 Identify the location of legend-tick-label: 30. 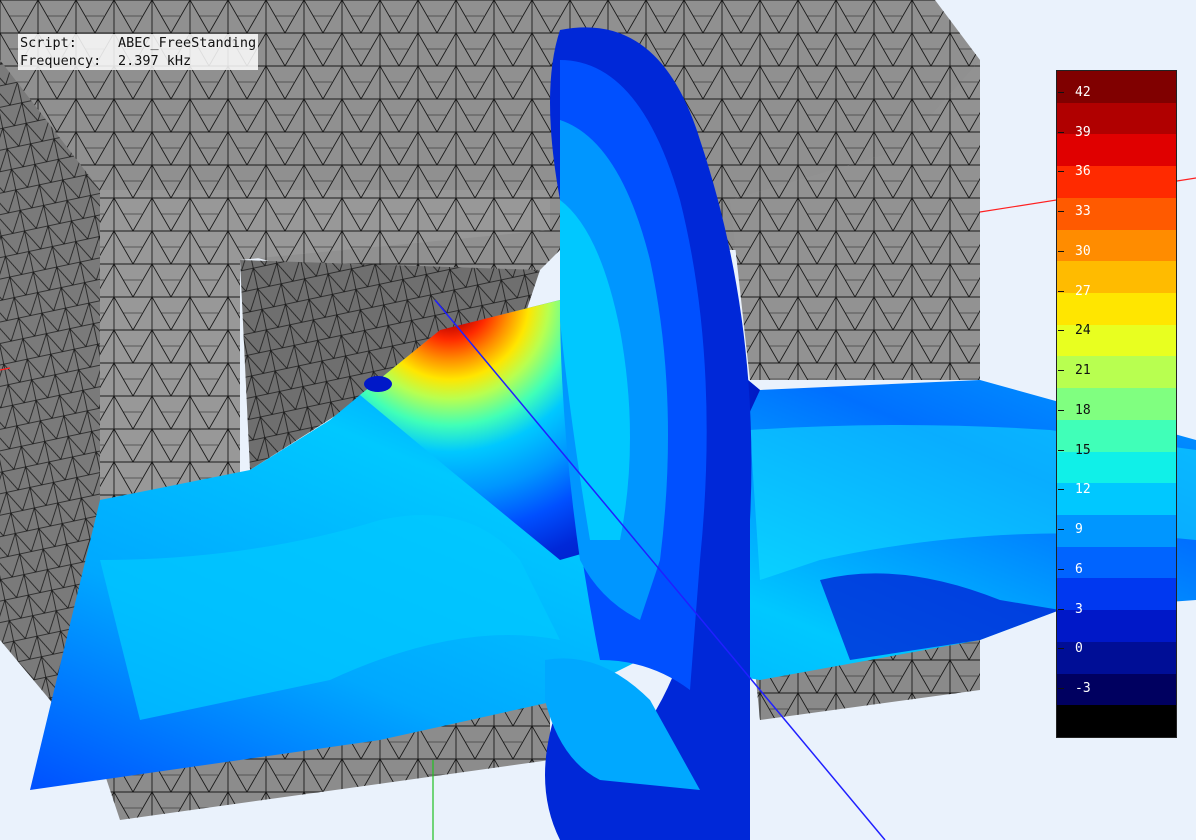
(1083, 251).